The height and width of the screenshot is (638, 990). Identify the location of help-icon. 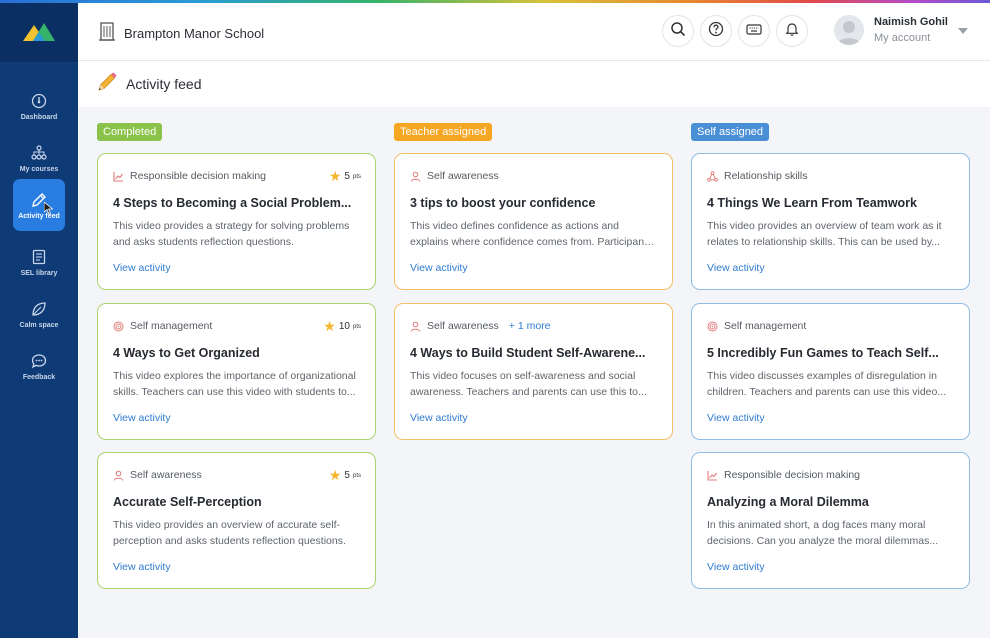
(716, 31).